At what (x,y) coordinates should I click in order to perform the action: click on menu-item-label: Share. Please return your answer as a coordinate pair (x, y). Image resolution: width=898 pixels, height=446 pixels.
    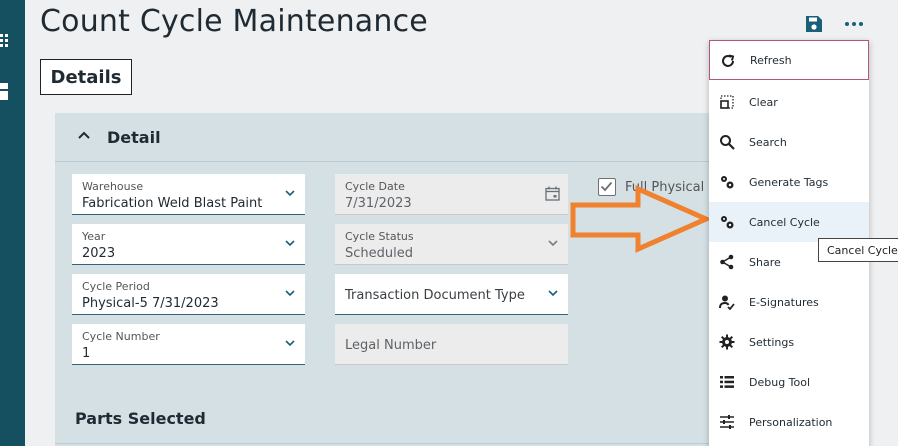
    Looking at the image, I should click on (765, 262).